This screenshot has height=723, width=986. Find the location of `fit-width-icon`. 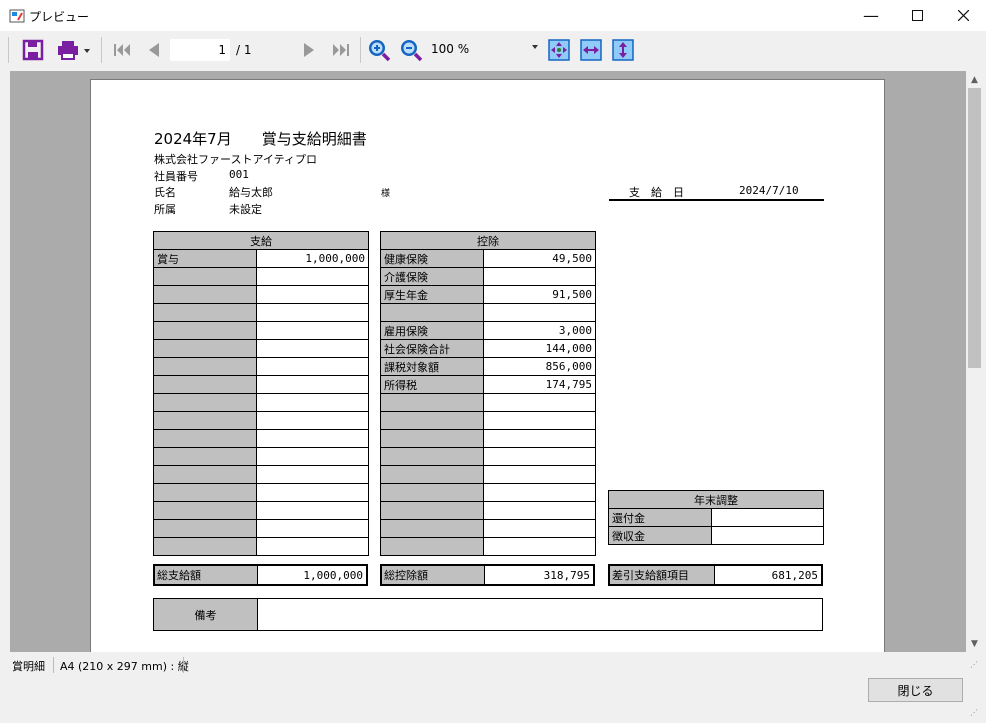

fit-width-icon is located at coordinates (591, 50).